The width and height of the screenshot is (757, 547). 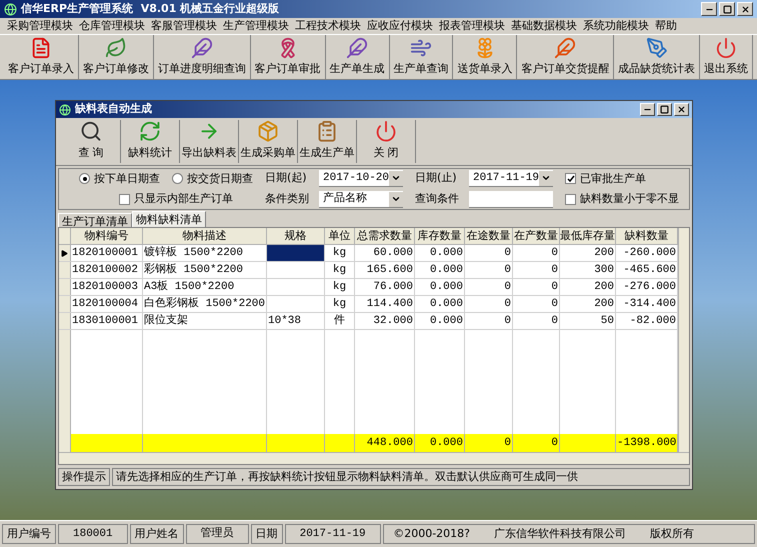 I want to click on refresh-icon, so click(x=150, y=131).